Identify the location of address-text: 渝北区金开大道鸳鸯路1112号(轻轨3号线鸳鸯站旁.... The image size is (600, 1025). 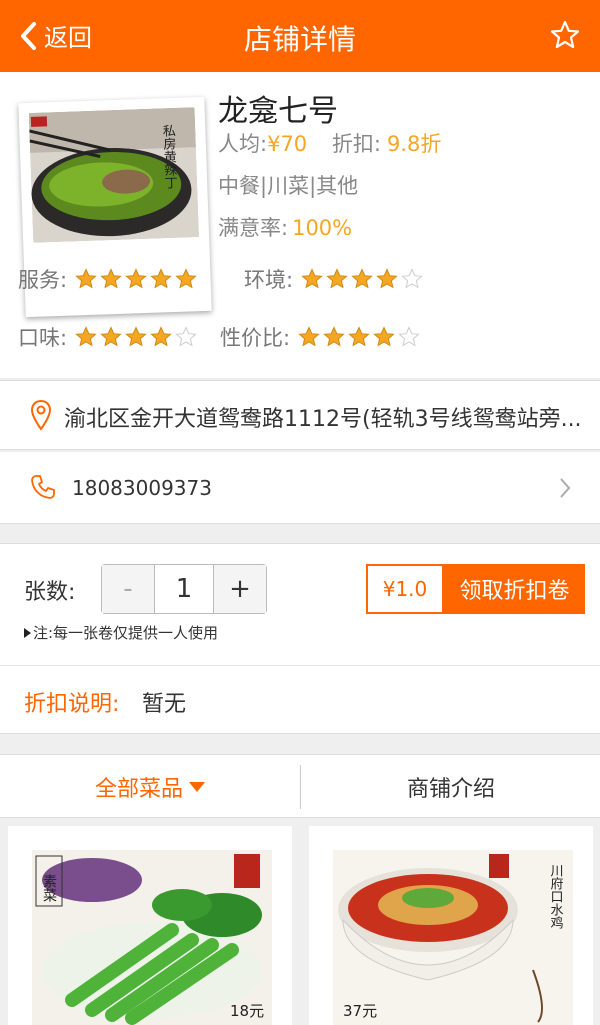
(323, 419).